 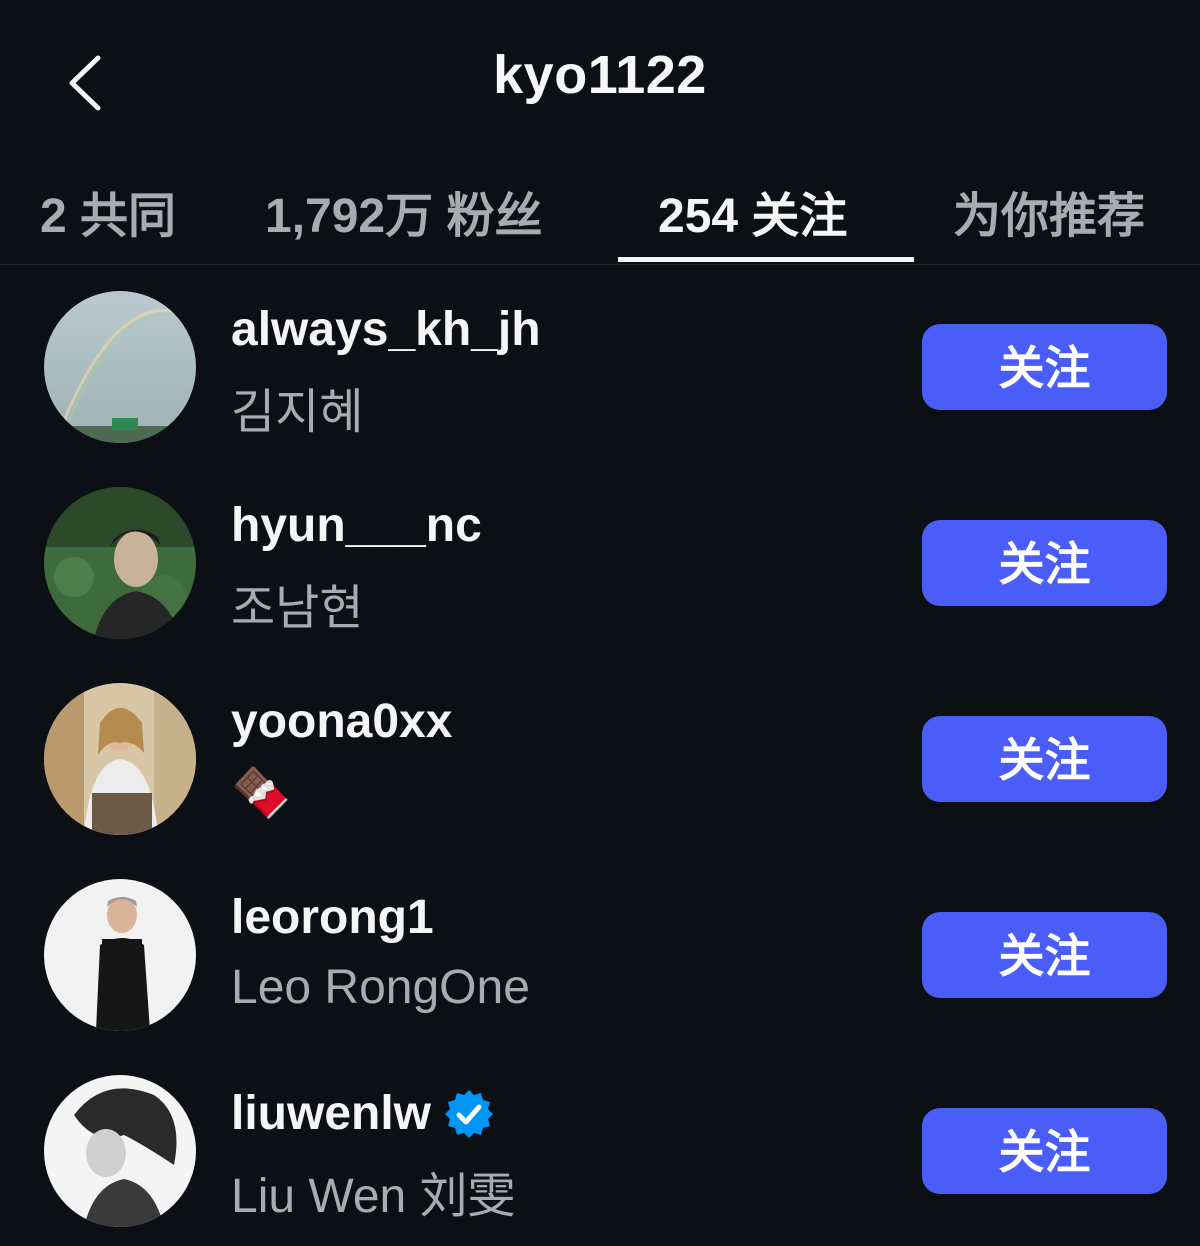 What do you see at coordinates (341, 721) in the screenshot?
I see `username: yoona0xx` at bounding box center [341, 721].